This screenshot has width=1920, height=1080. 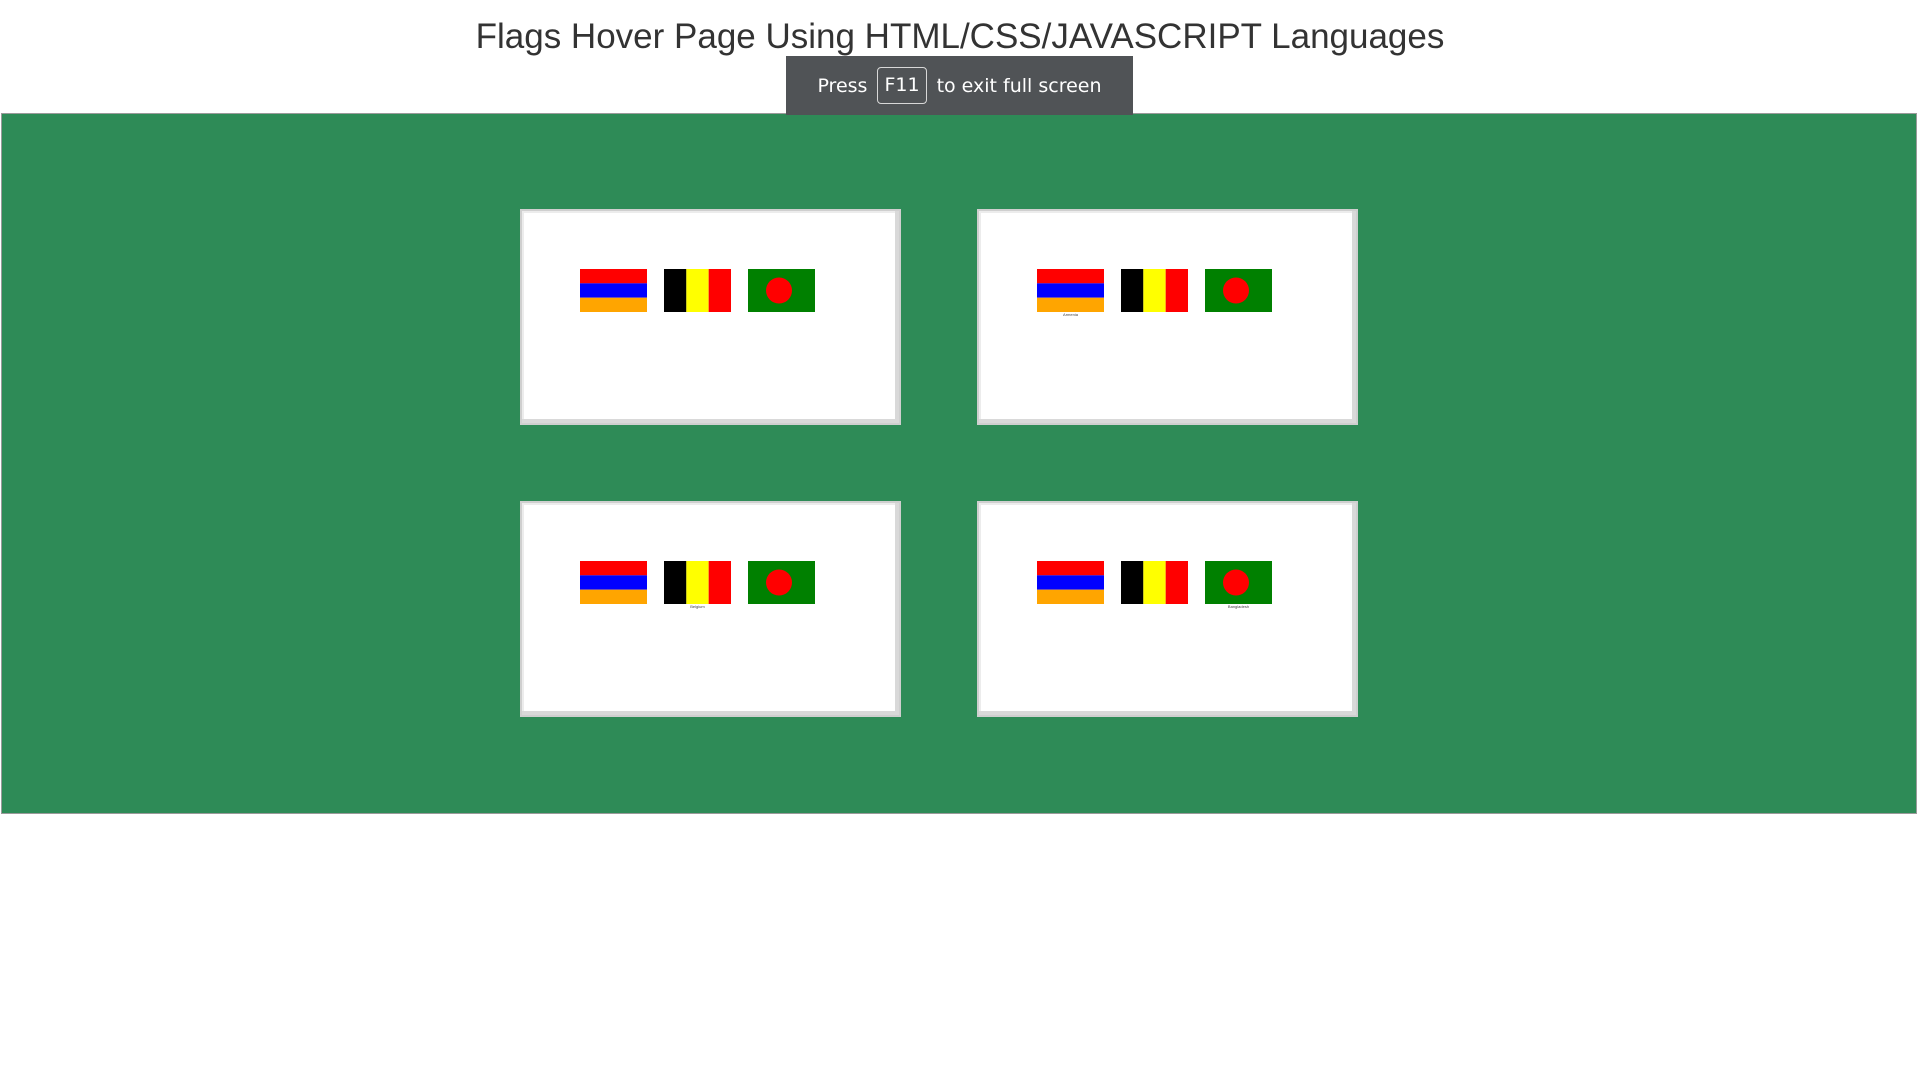 What do you see at coordinates (902, 85) in the screenshot?
I see `f11-key-badge: F11` at bounding box center [902, 85].